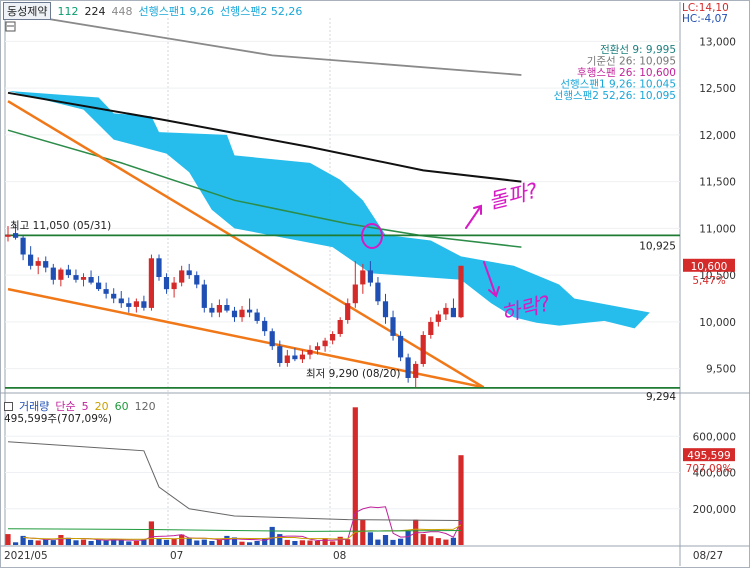  Describe the element at coordinates (58, 419) in the screenshot. I see `volume-subtitle: 495,599주(707,09%)` at that location.